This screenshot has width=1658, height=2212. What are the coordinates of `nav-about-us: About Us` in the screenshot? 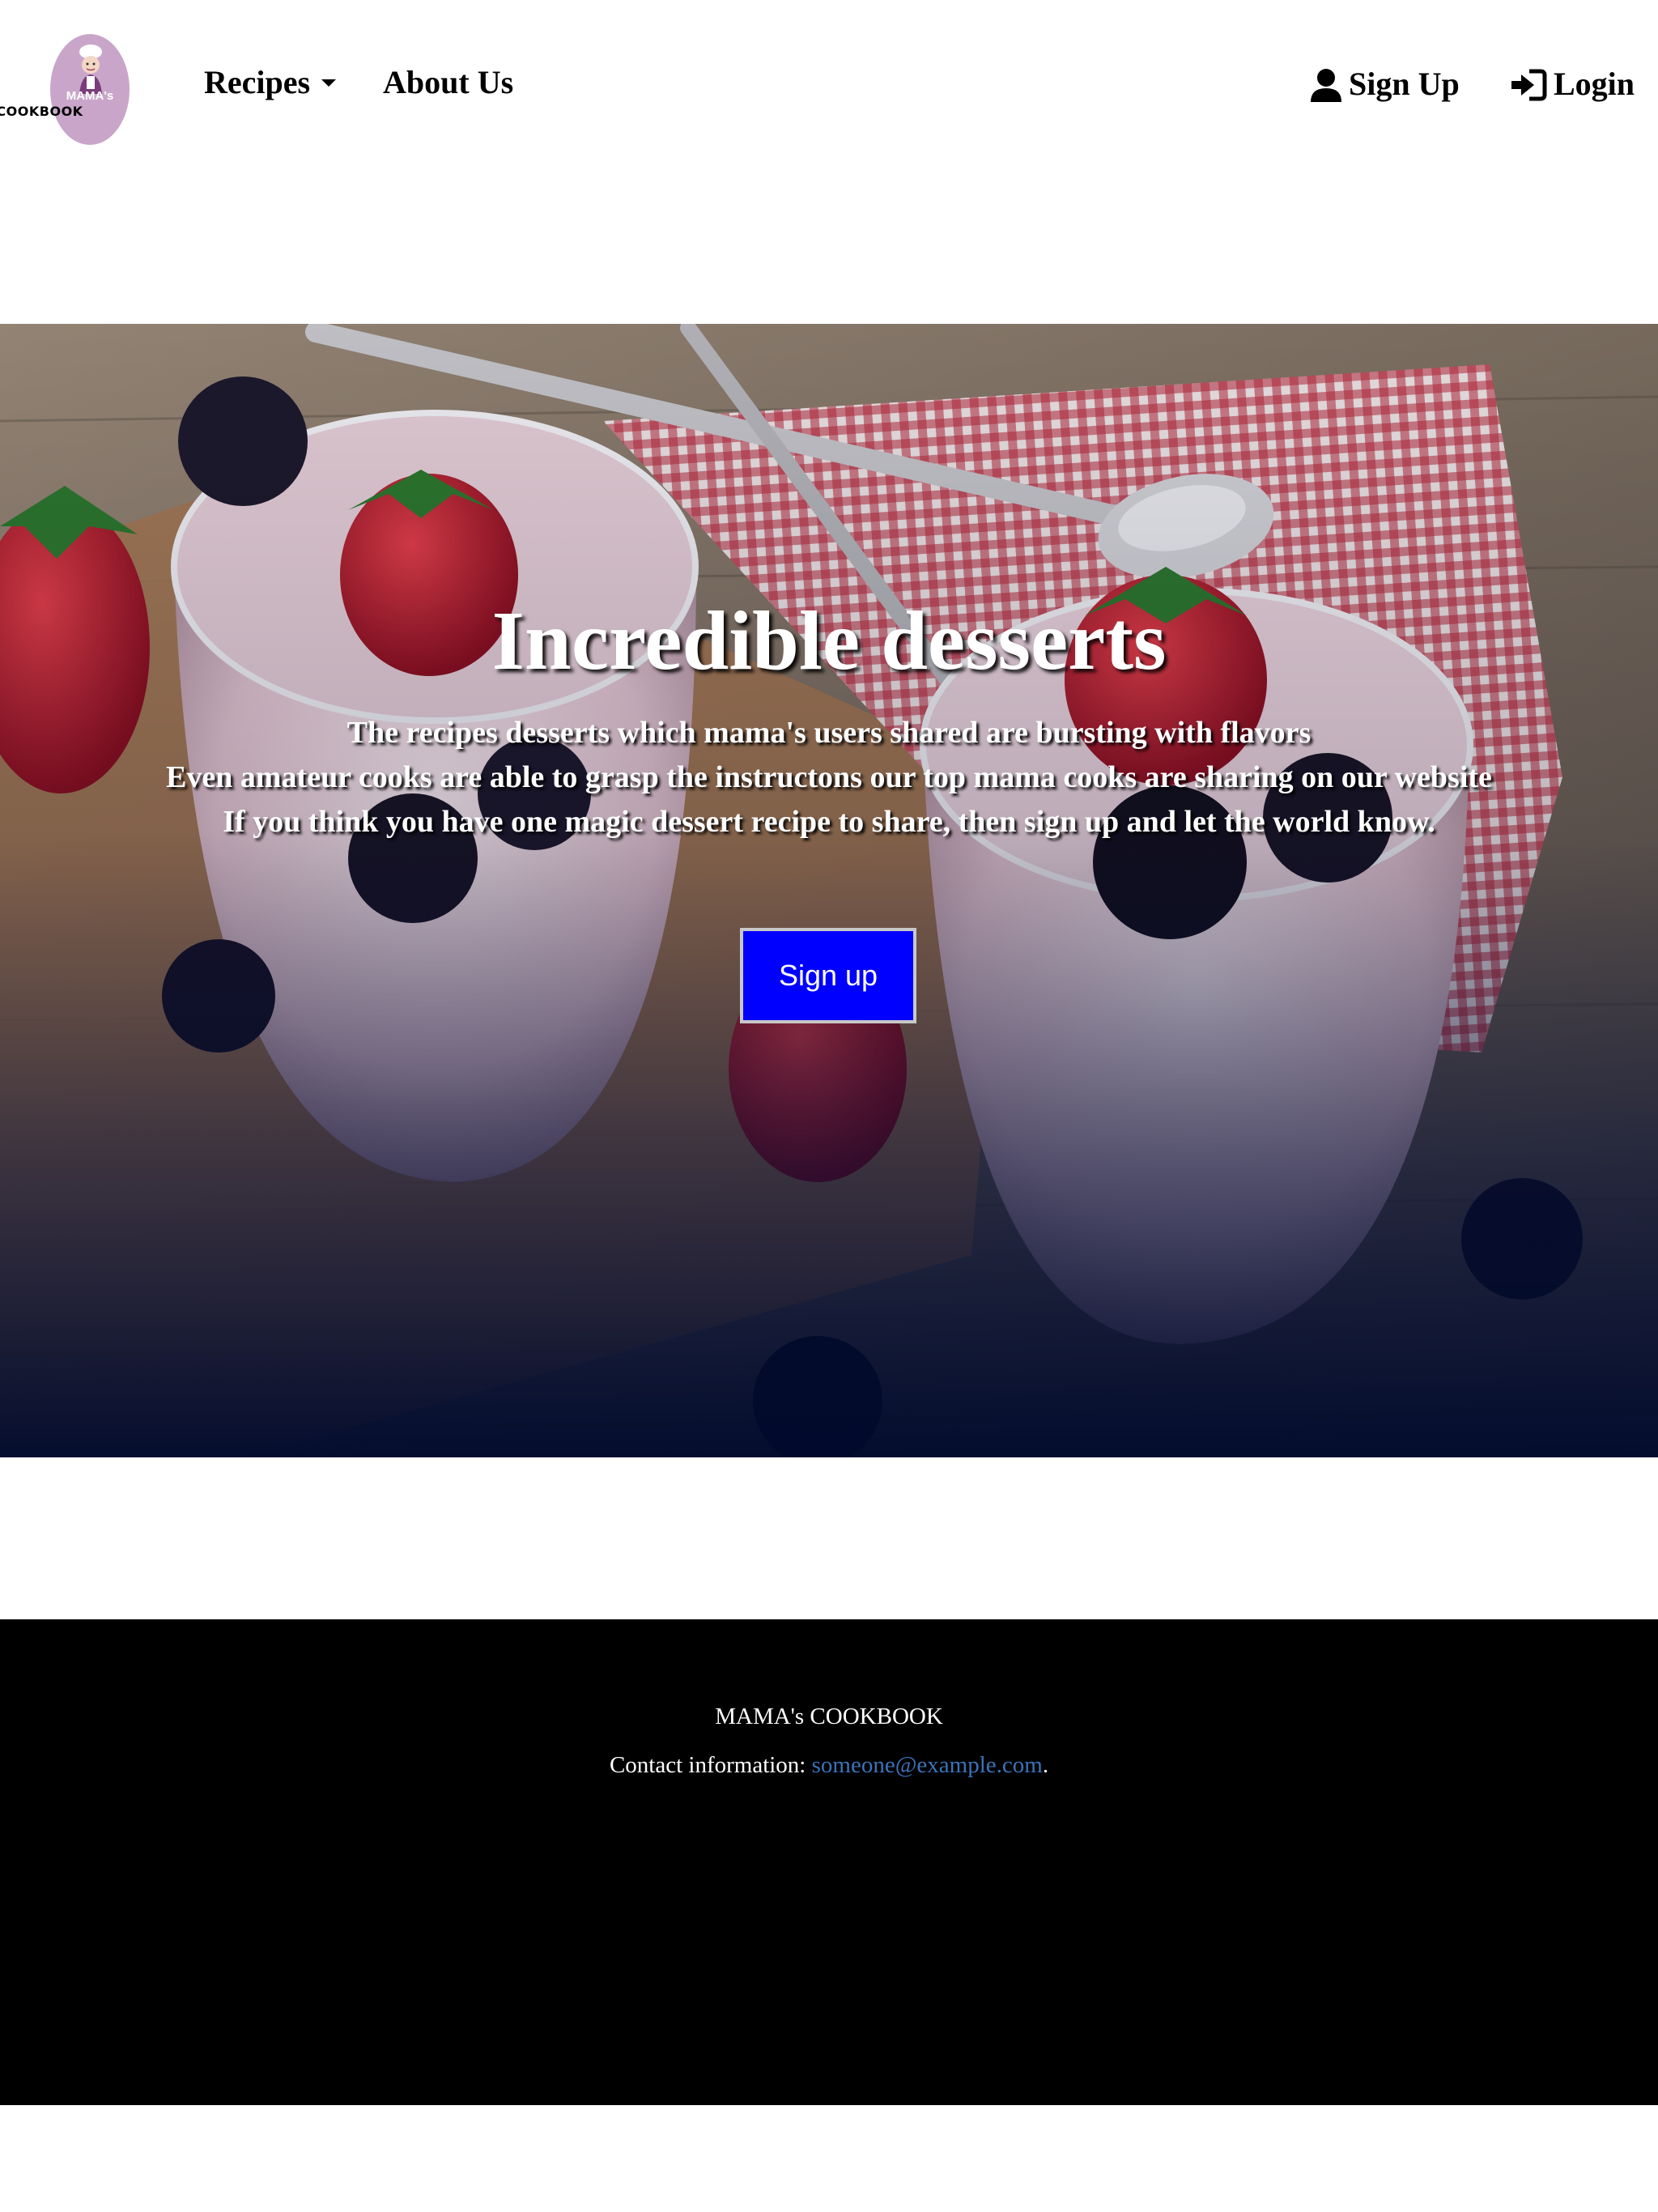 It's located at (448, 83).